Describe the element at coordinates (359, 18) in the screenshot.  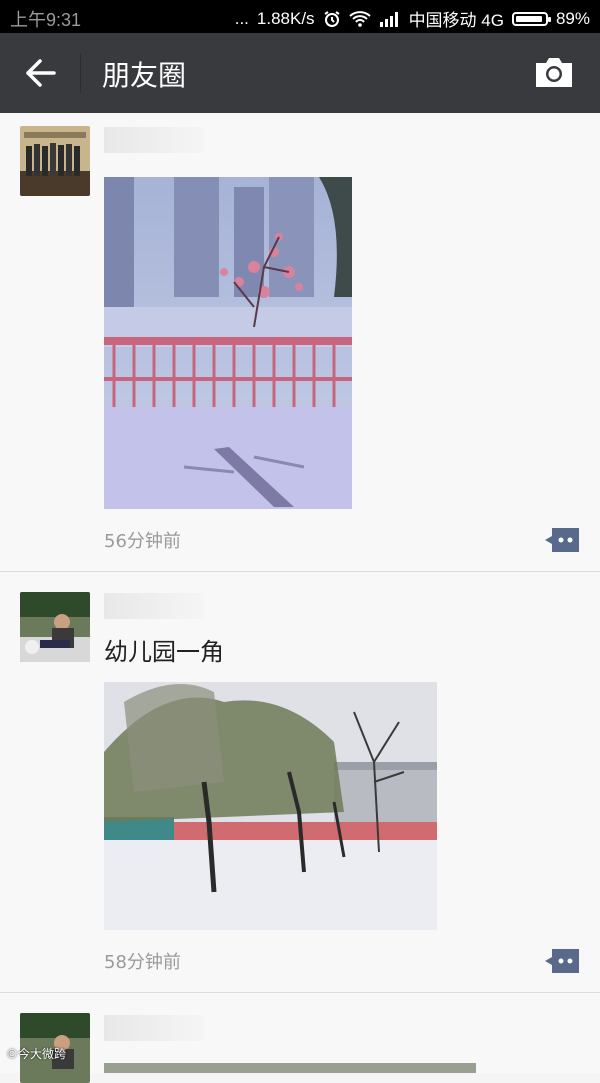
I see `wifi-icon` at that location.